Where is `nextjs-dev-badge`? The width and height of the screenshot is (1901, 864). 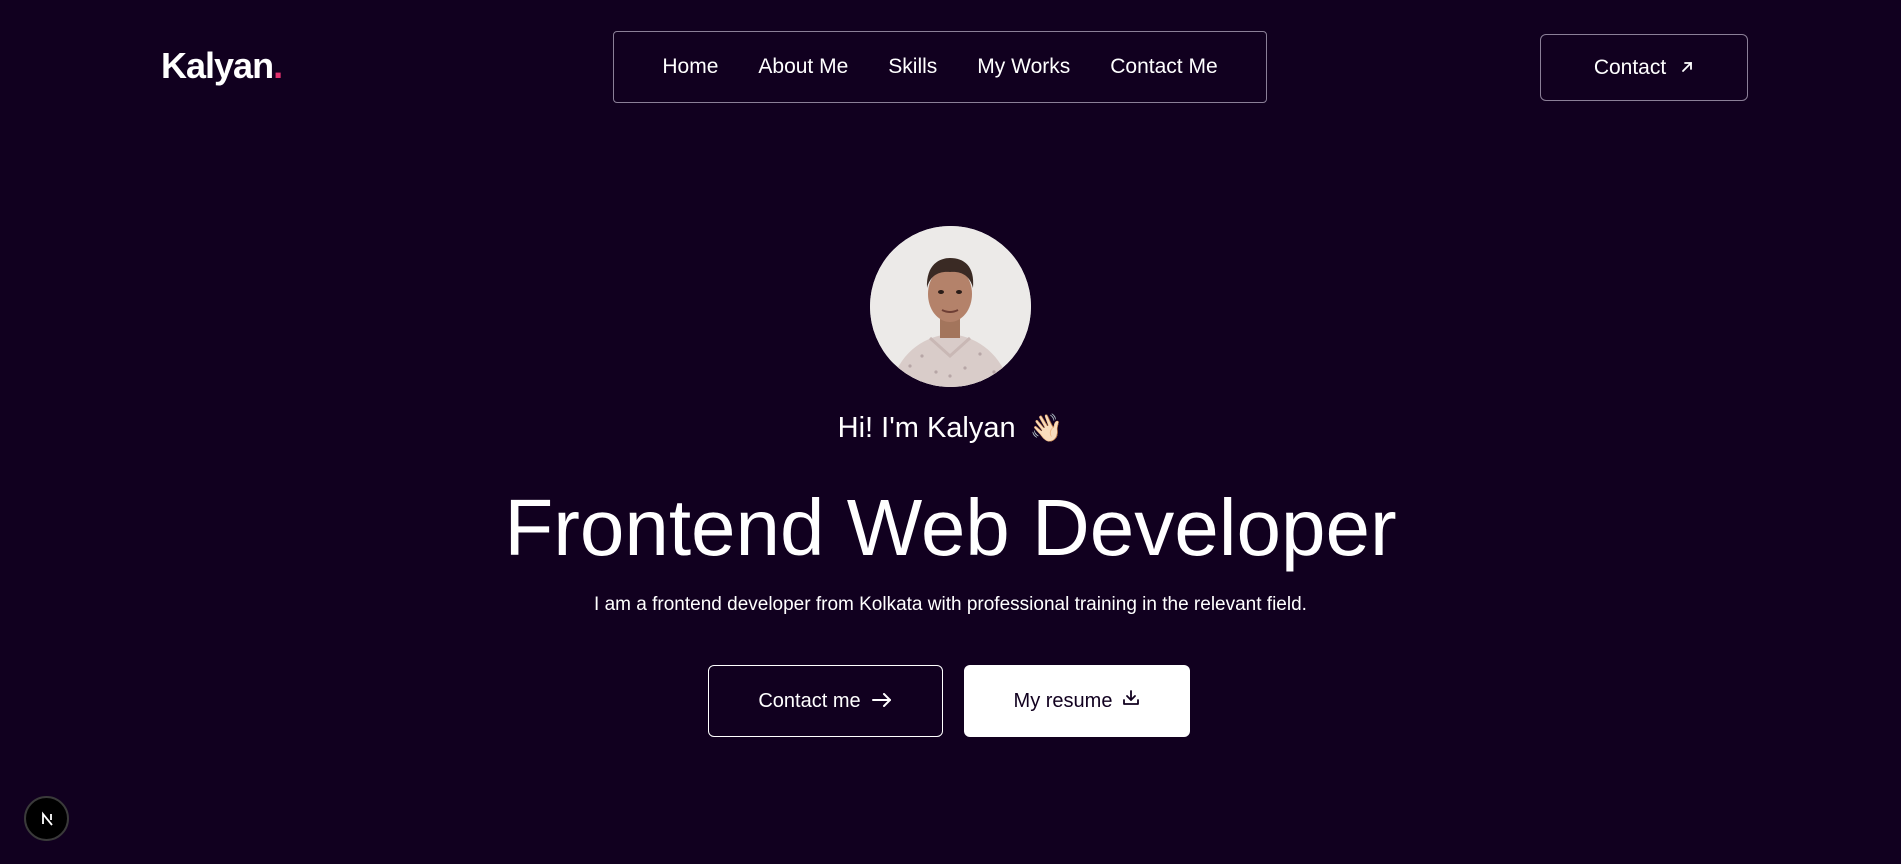 nextjs-dev-badge is located at coordinates (46, 818).